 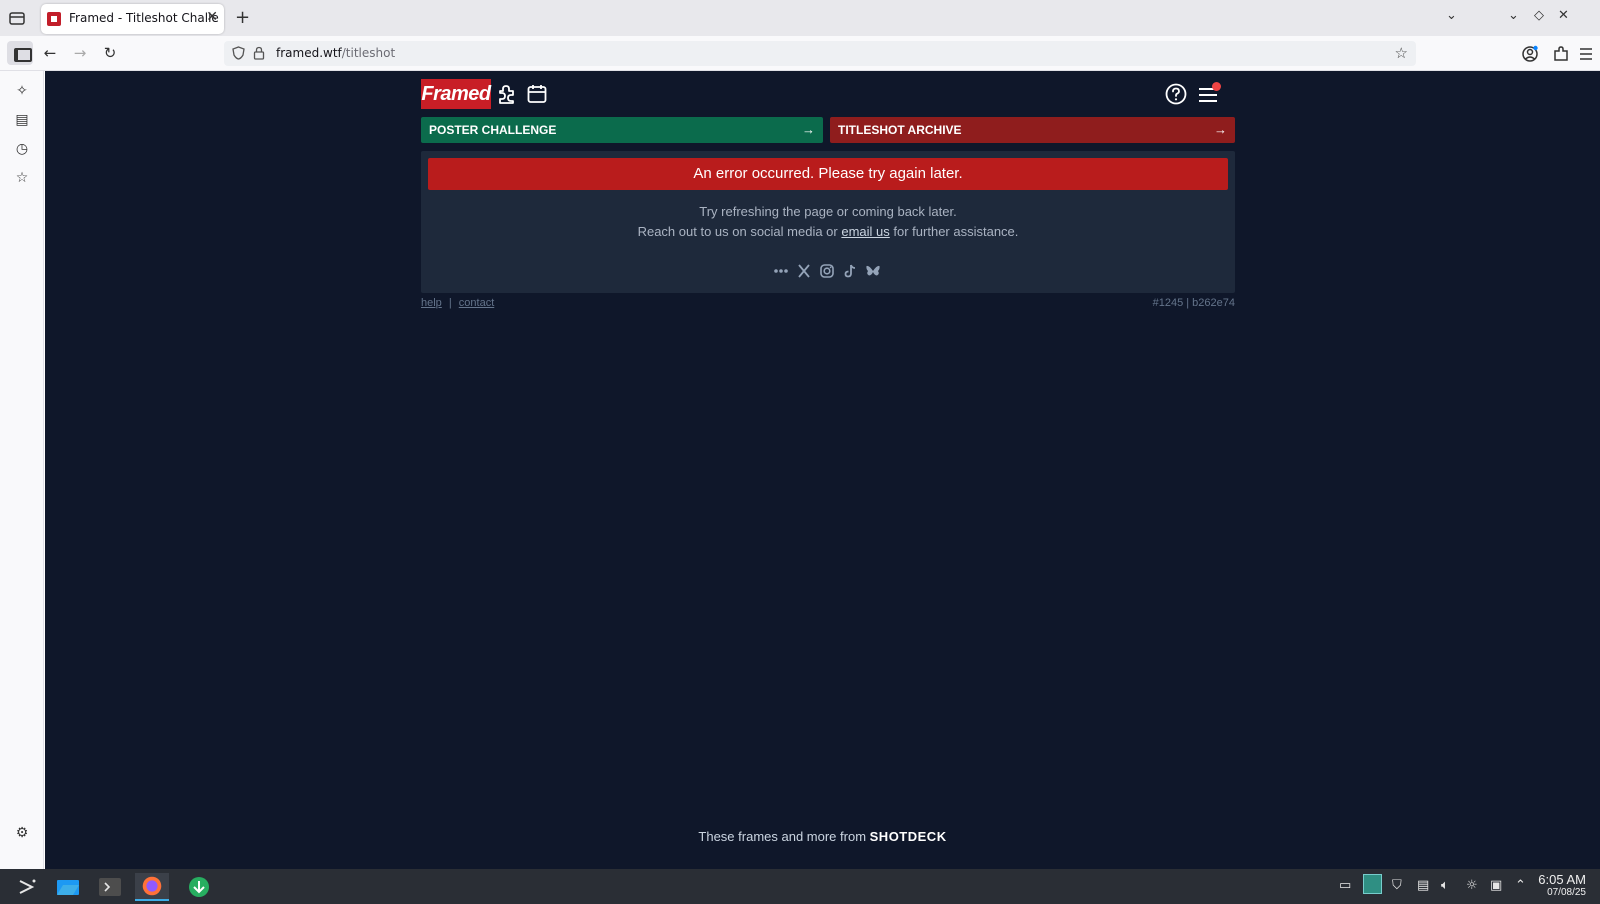 I want to click on url-host: framed.wtf, so click(x=309, y=53).